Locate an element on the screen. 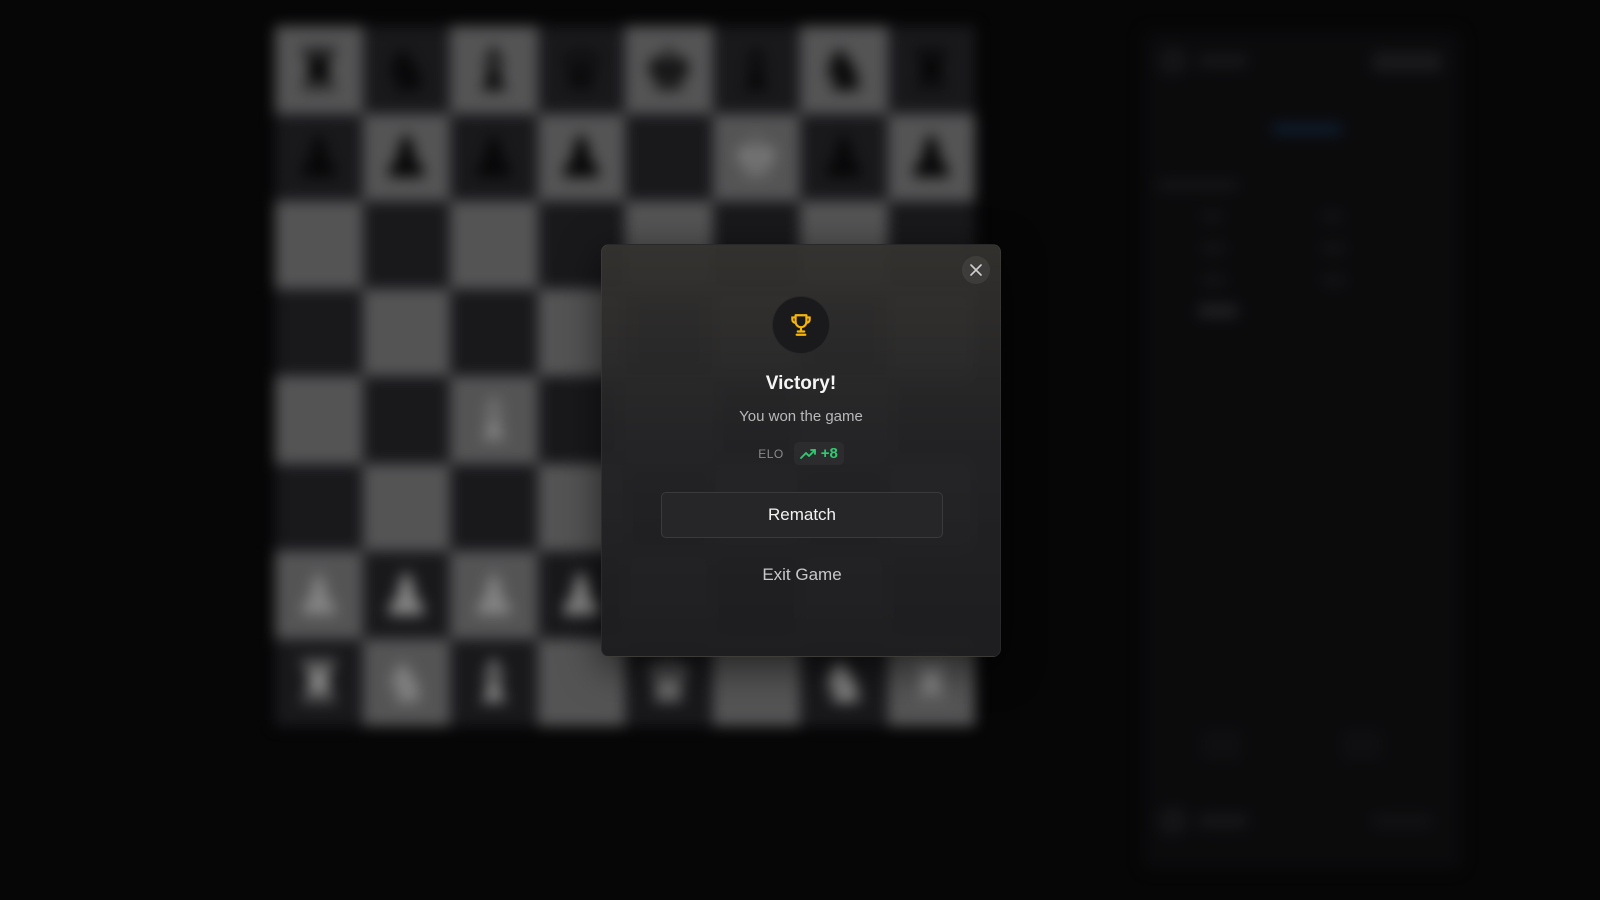 Image resolution: width=1600 pixels, height=900 pixels. trending-up-icon is located at coordinates (807, 453).